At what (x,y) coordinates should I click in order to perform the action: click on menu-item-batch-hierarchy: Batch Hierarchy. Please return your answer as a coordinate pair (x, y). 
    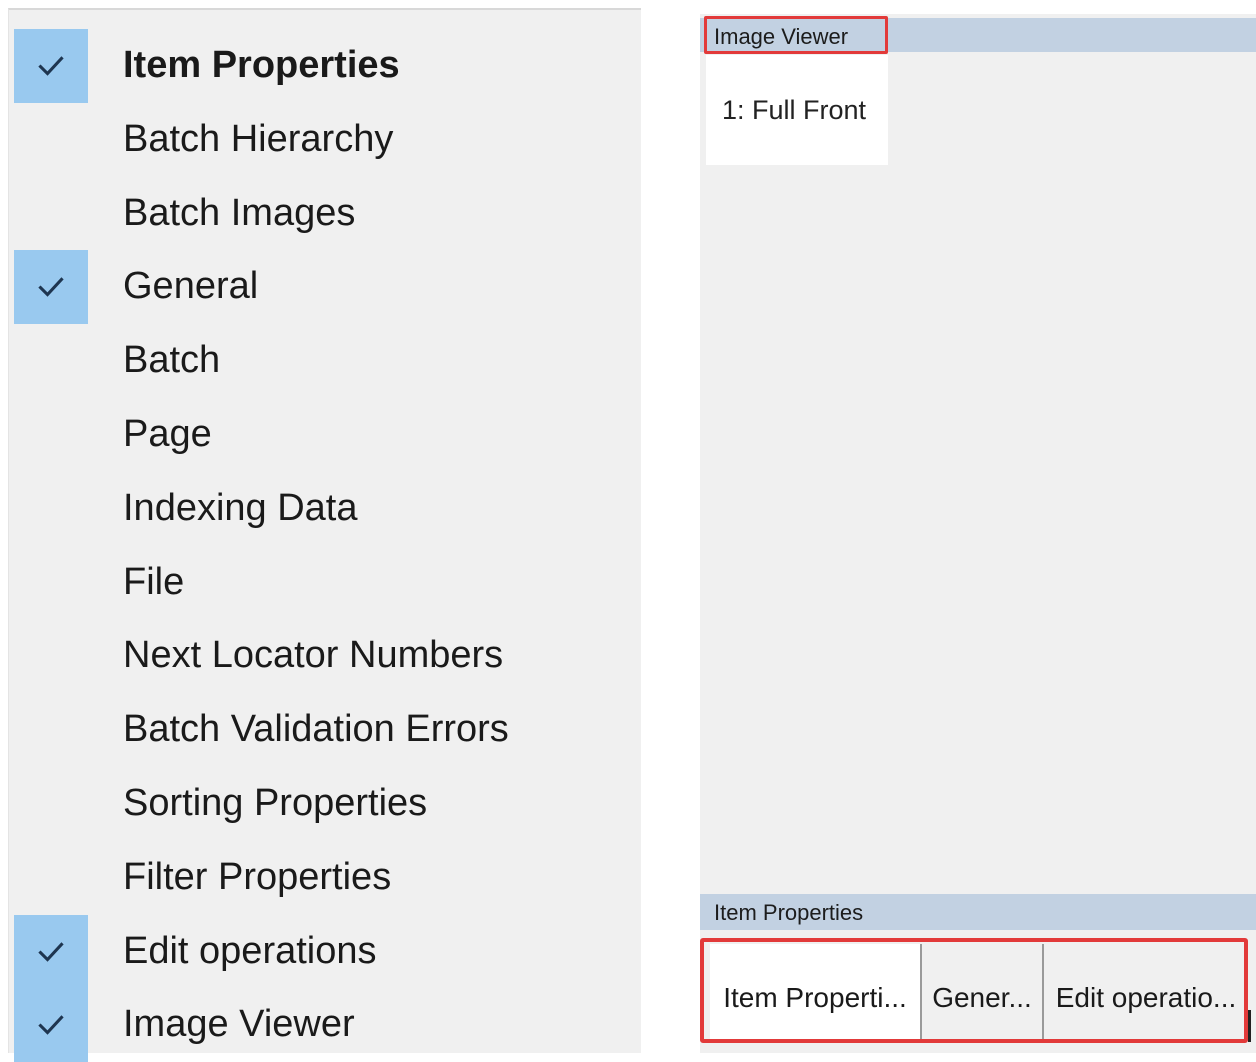
    Looking at the image, I should click on (324, 131).